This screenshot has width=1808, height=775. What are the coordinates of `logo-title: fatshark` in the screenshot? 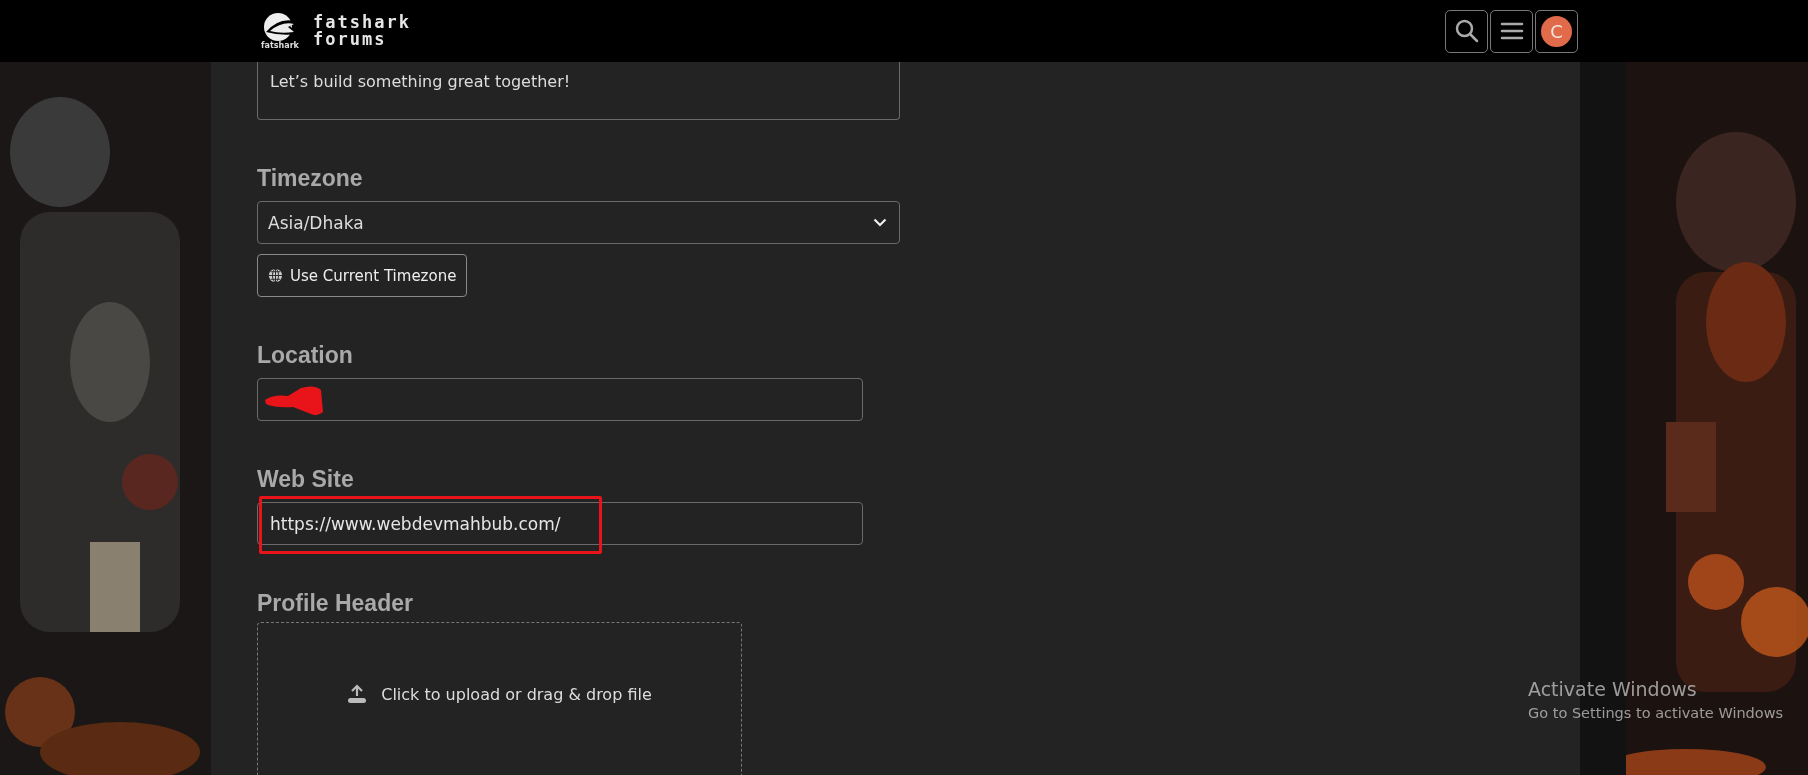 It's located at (362, 22).